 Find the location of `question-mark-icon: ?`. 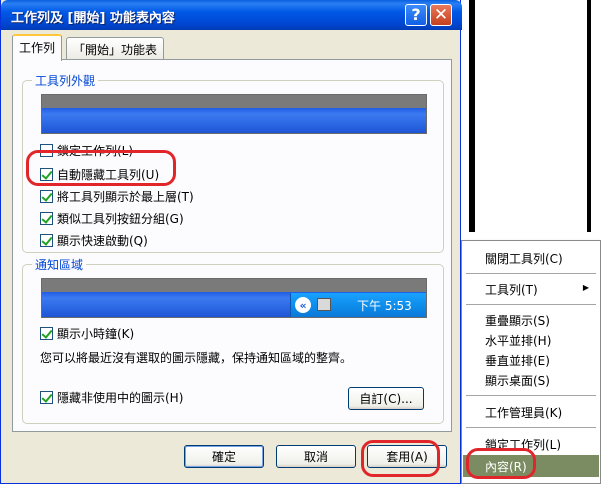

question-mark-icon: ? is located at coordinates (416, 14).